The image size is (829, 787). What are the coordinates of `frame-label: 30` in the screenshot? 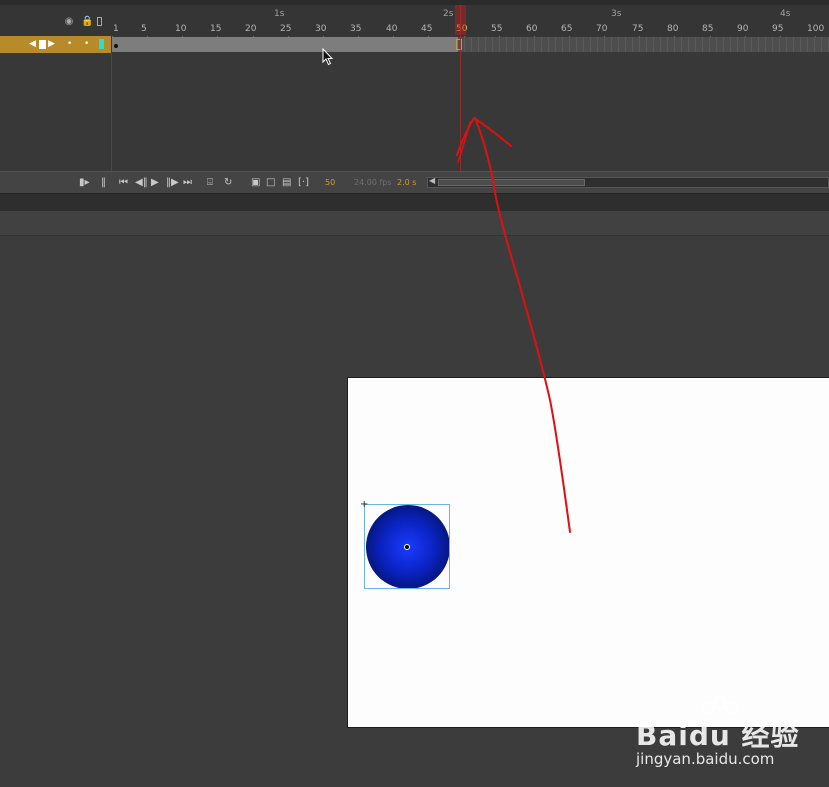 It's located at (321, 29).